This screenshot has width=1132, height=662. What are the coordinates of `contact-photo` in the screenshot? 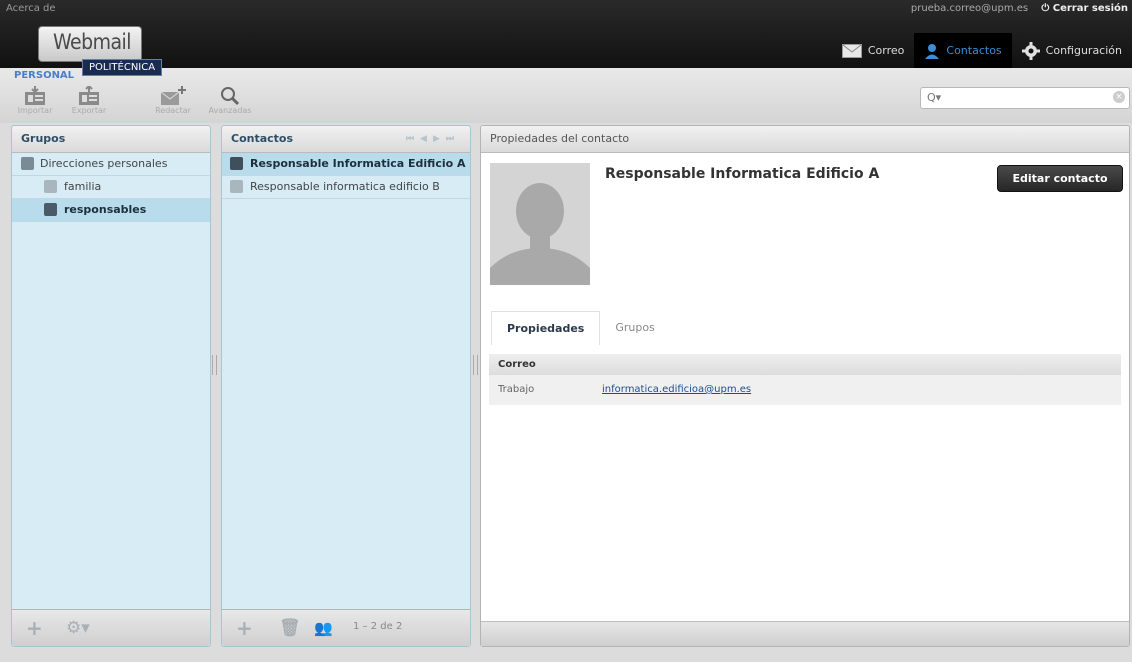 It's located at (540, 224).